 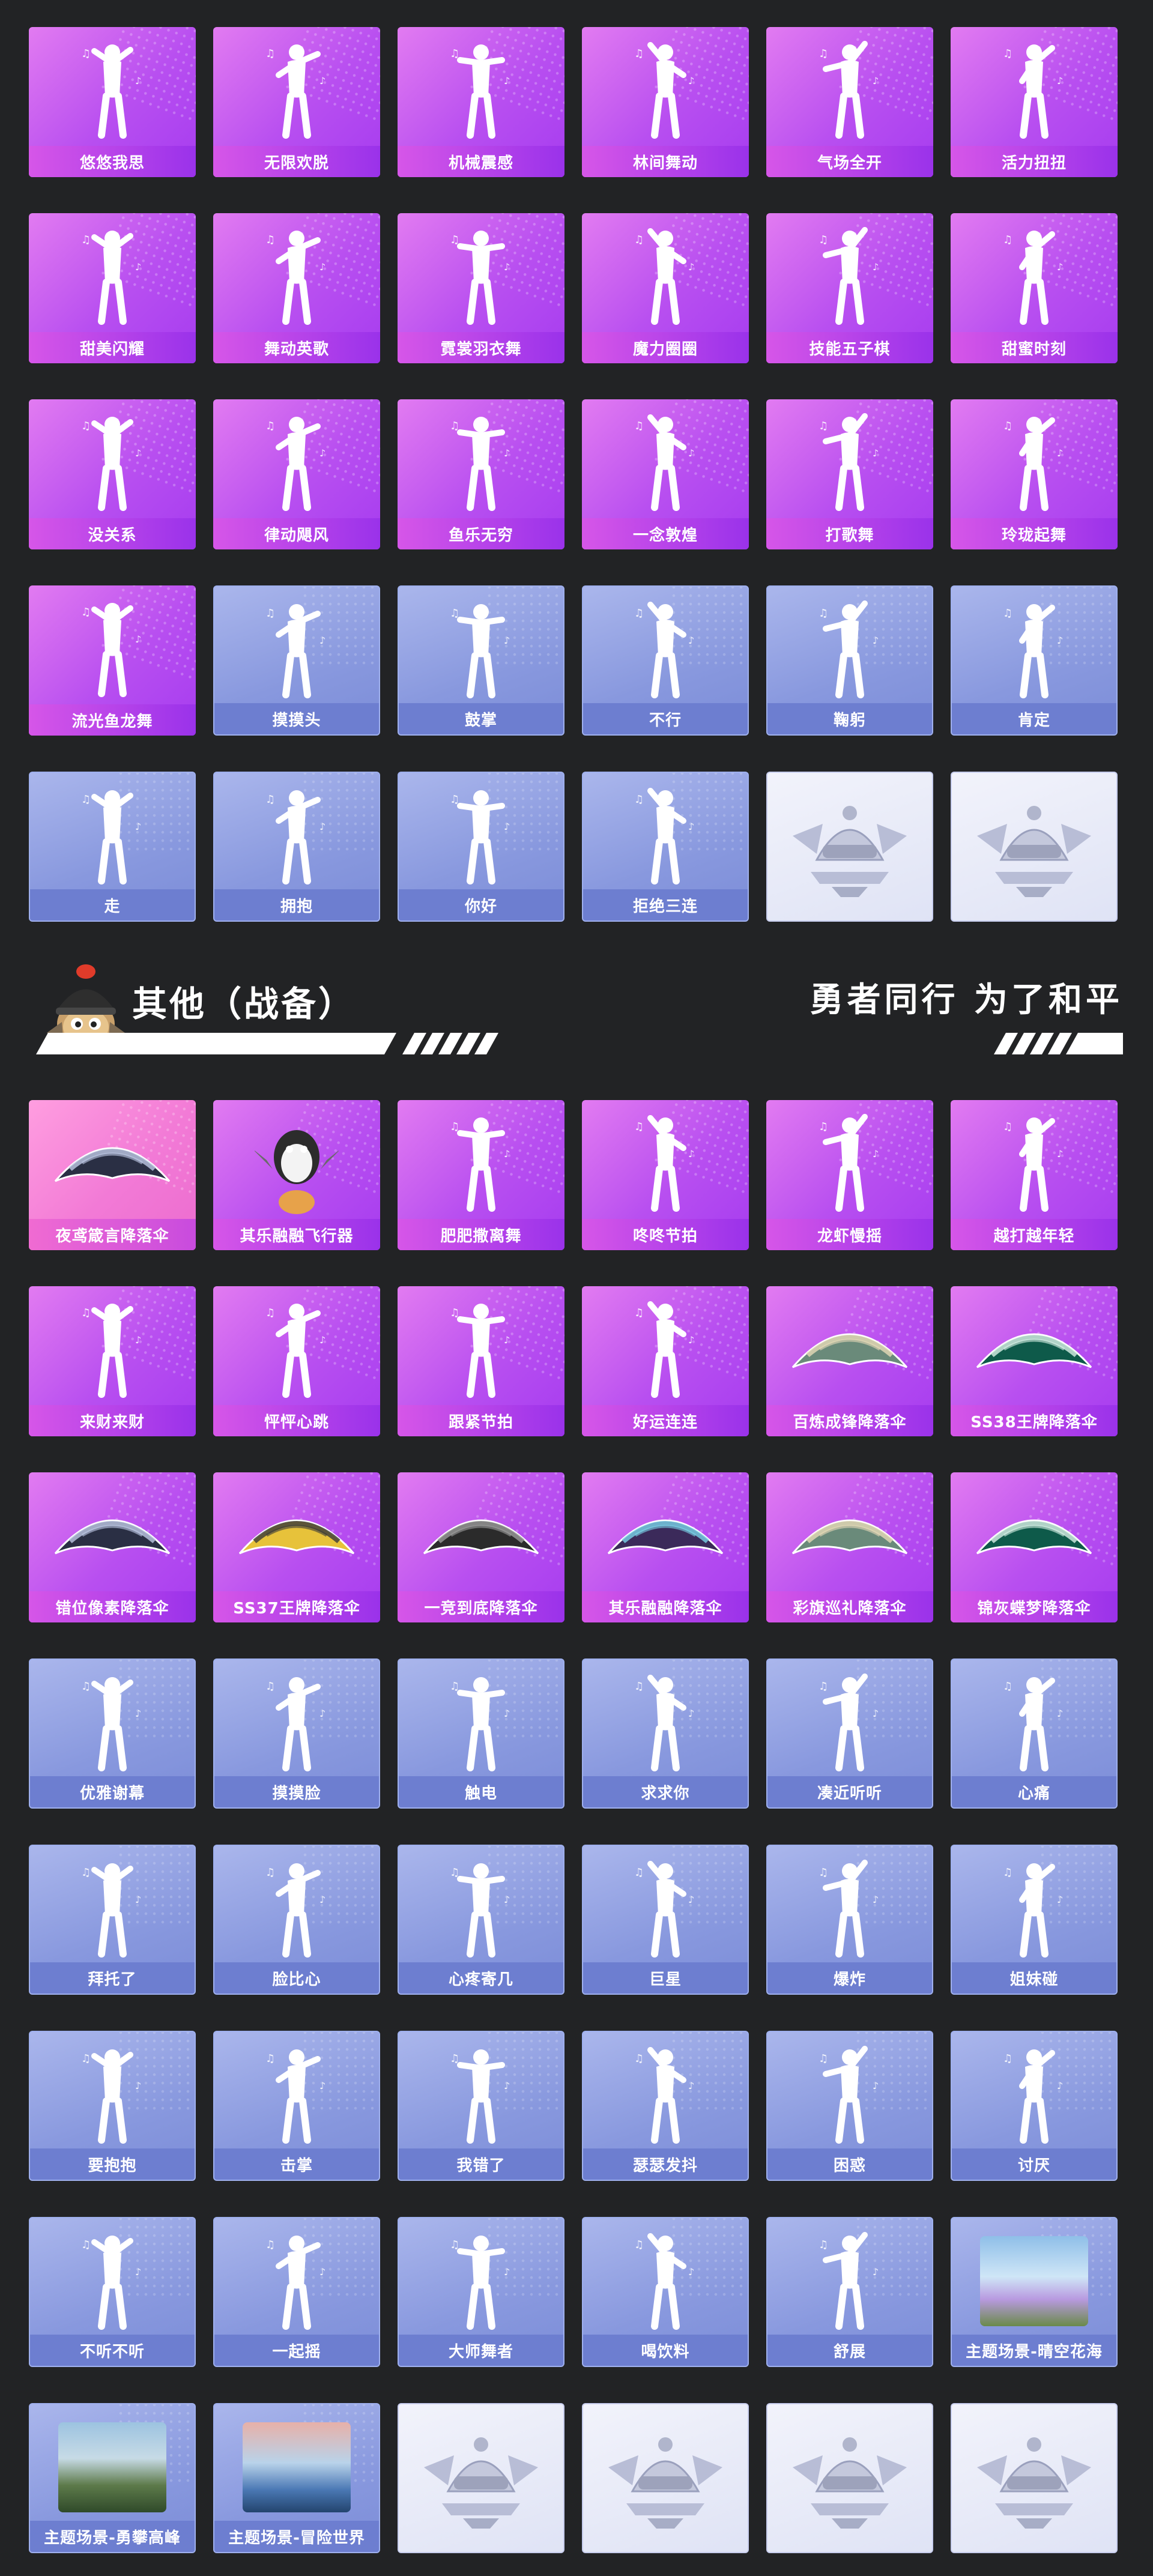 What do you see at coordinates (112, 288) in the screenshot?
I see `emote-card: ♫ ♪ 甜美闪耀` at bounding box center [112, 288].